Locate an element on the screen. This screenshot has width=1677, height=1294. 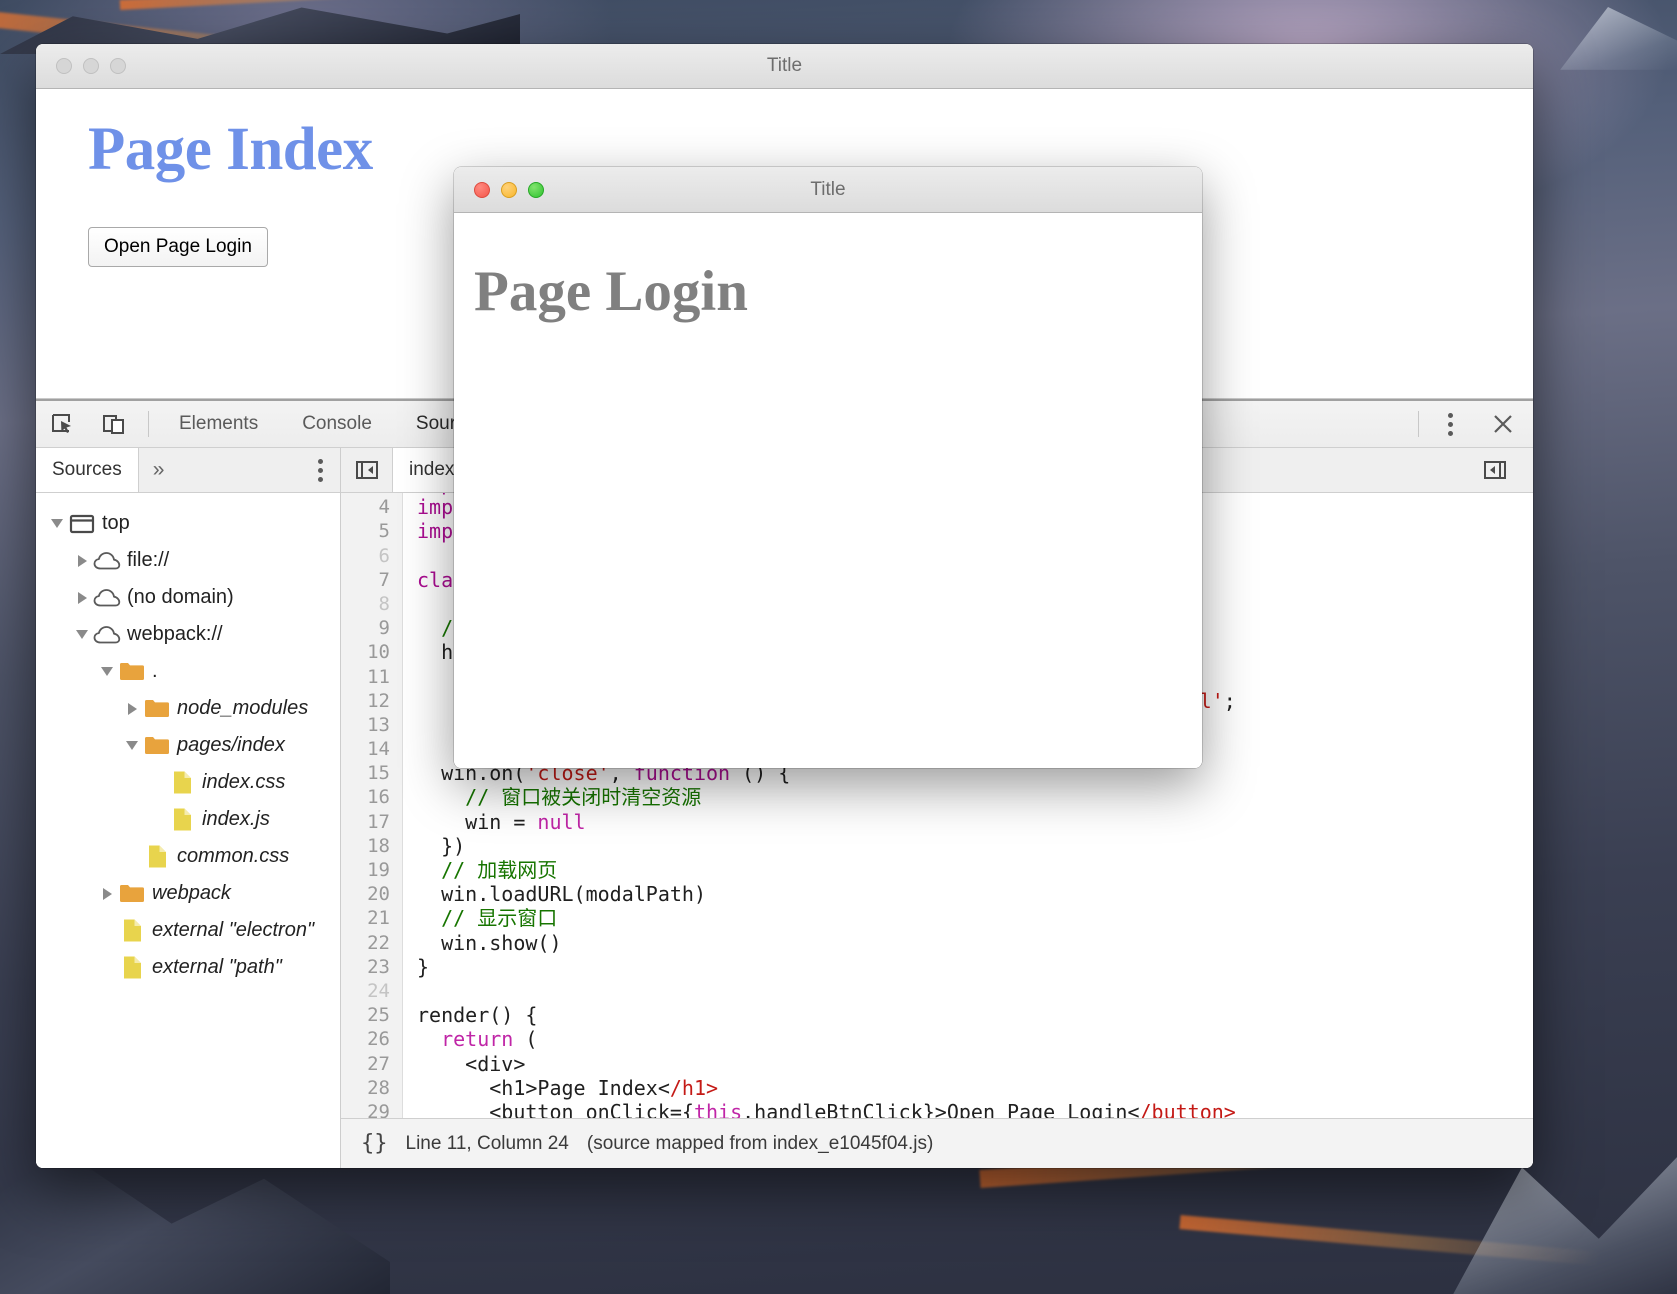
code-line-text: <div> is located at coordinates (464, 1064).